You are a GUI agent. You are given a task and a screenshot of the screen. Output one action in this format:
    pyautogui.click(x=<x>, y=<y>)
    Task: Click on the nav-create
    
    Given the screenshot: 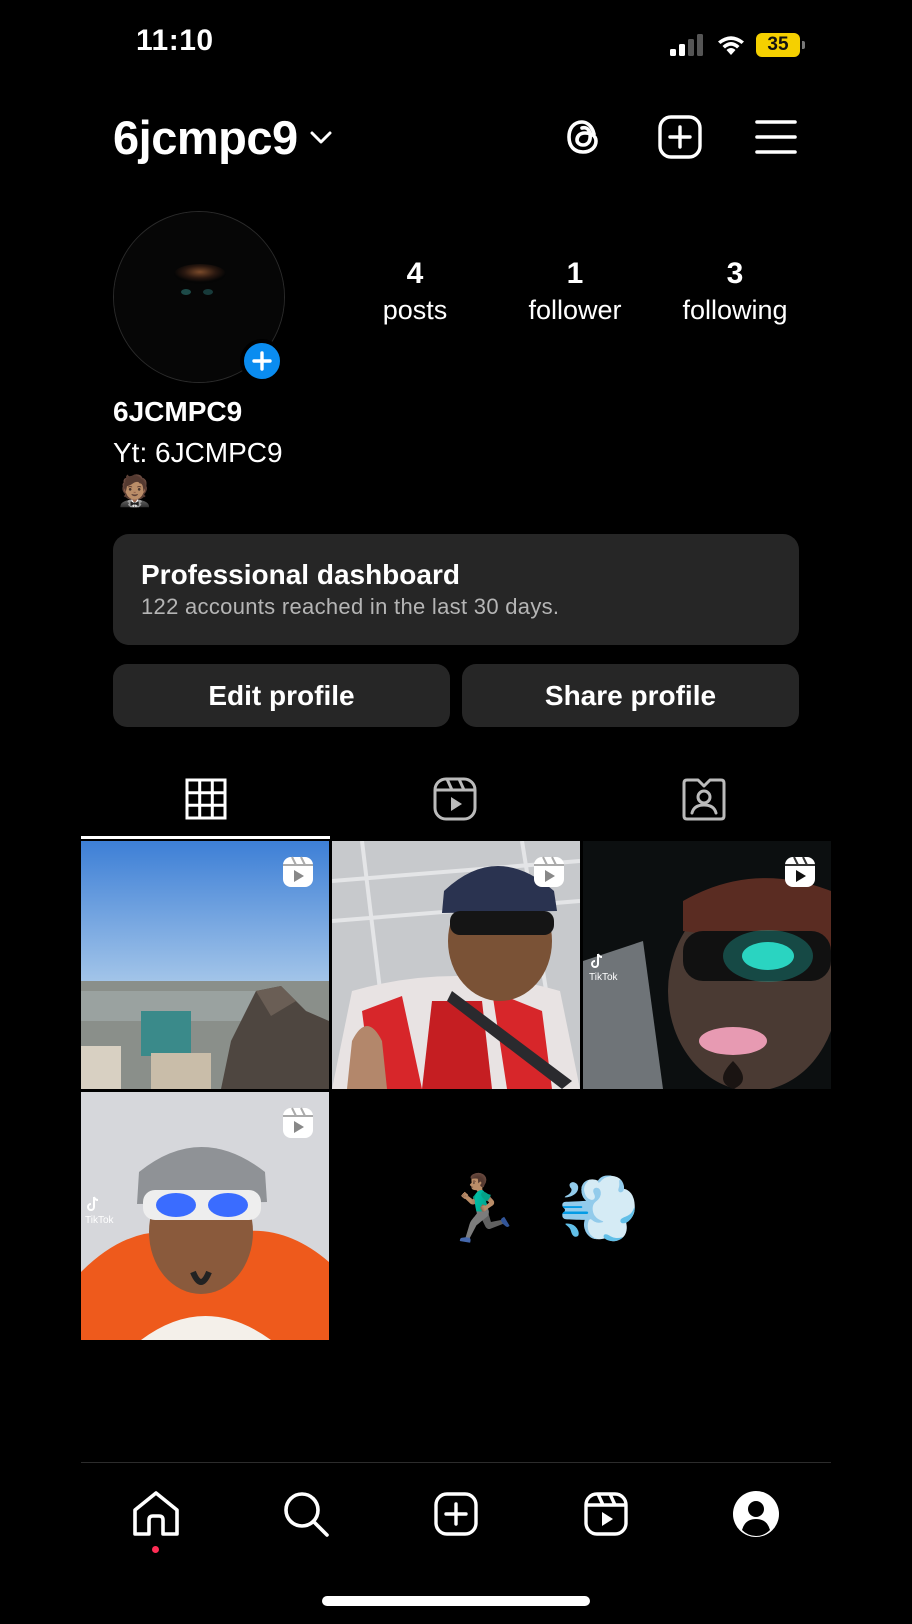 What is the action you would take?
    pyautogui.click(x=456, y=1514)
    